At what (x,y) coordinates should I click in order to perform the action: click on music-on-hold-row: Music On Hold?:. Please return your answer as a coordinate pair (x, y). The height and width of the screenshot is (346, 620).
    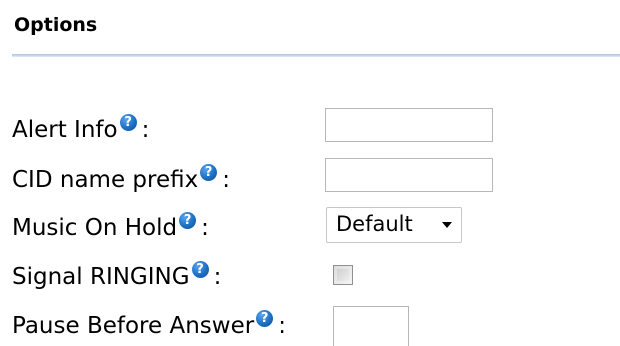
    Looking at the image, I should click on (312, 226).